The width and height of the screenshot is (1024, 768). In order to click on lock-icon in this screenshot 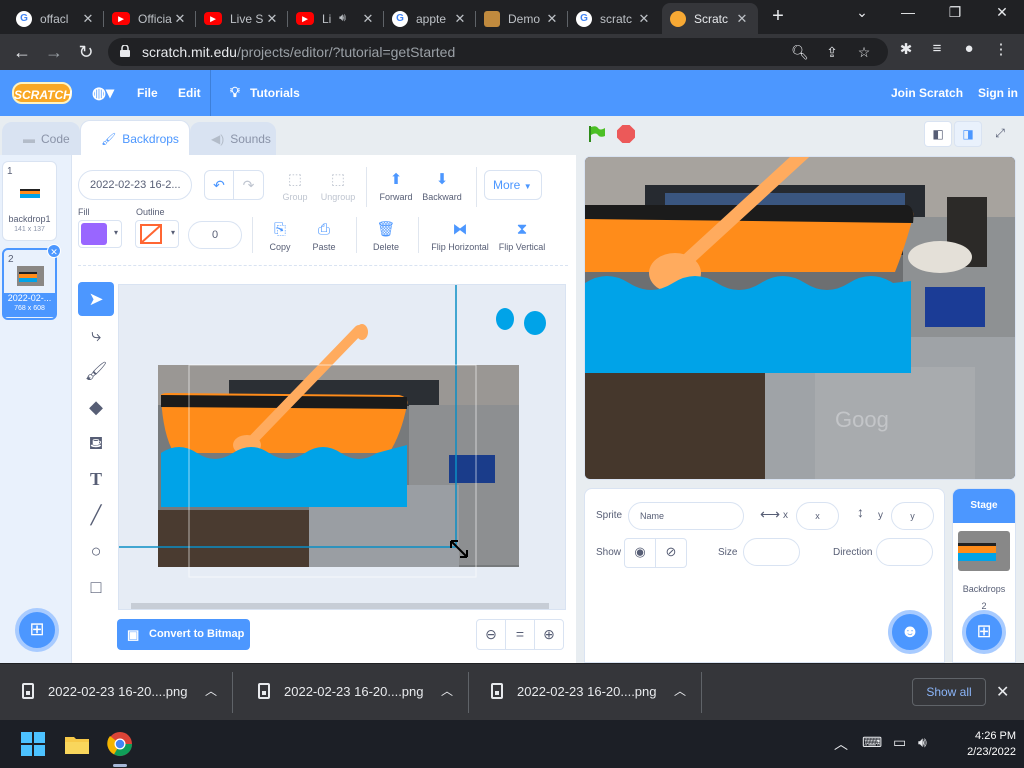, I will do `click(125, 51)`.